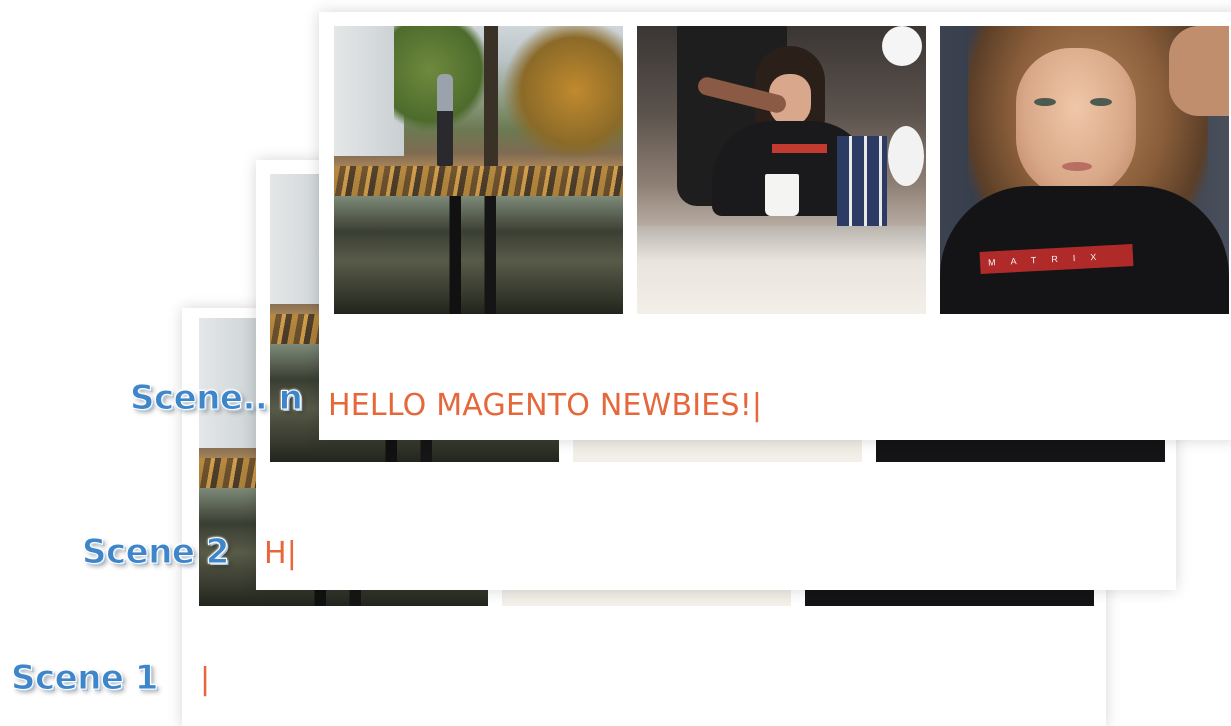 This screenshot has width=1231, height=726. Describe the element at coordinates (478, 170) in the screenshot. I see `park-photo` at that location.